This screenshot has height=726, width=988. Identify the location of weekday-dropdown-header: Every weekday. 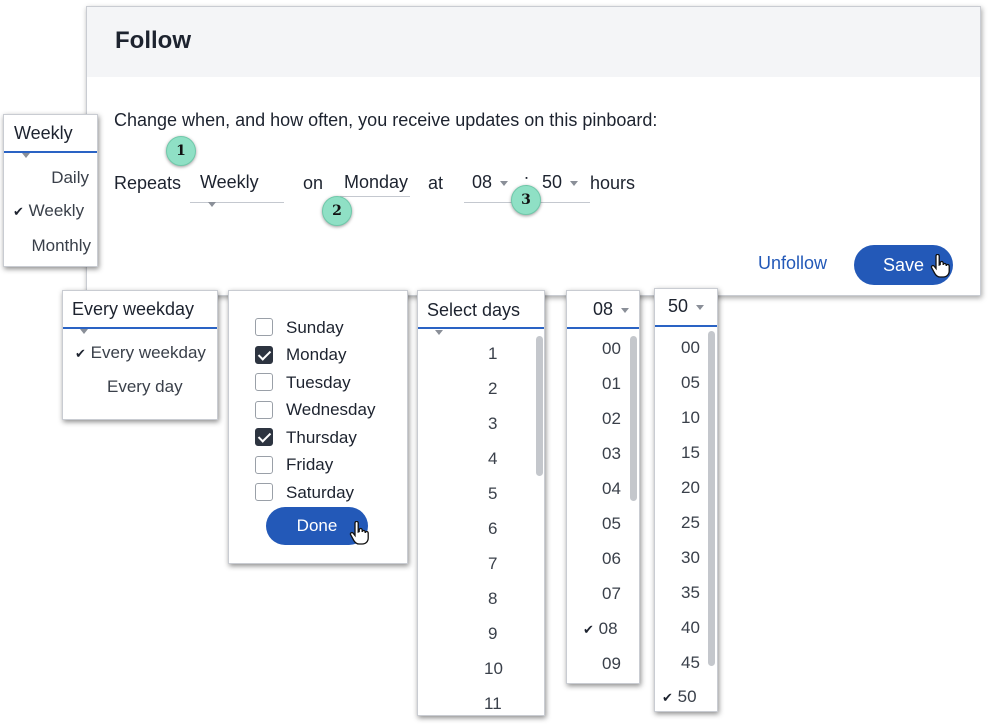
(140, 312).